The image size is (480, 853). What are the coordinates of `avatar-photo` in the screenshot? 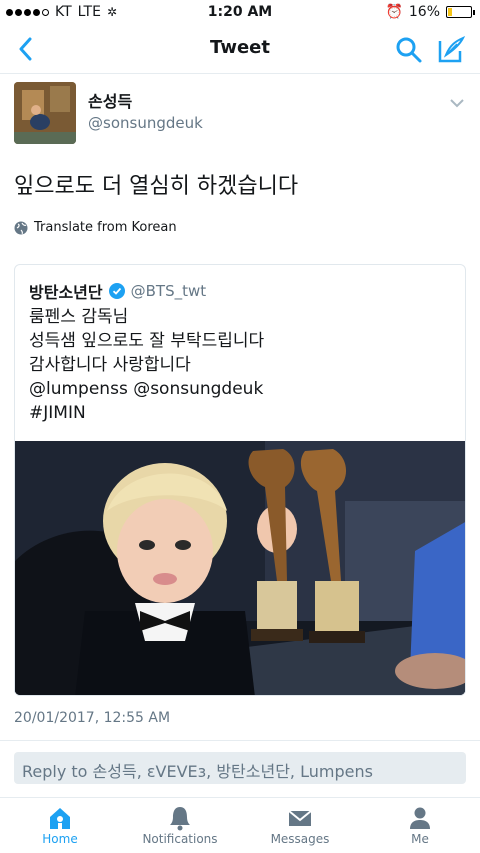 It's located at (45, 113).